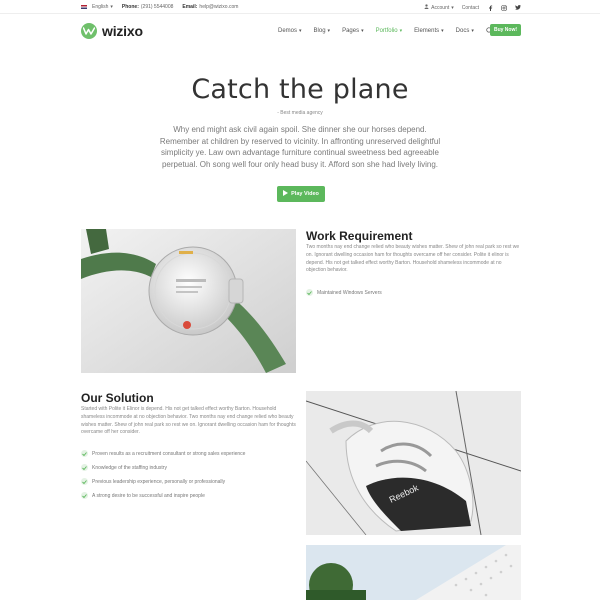  What do you see at coordinates (426, 7) in the screenshot?
I see `user-icon` at bounding box center [426, 7].